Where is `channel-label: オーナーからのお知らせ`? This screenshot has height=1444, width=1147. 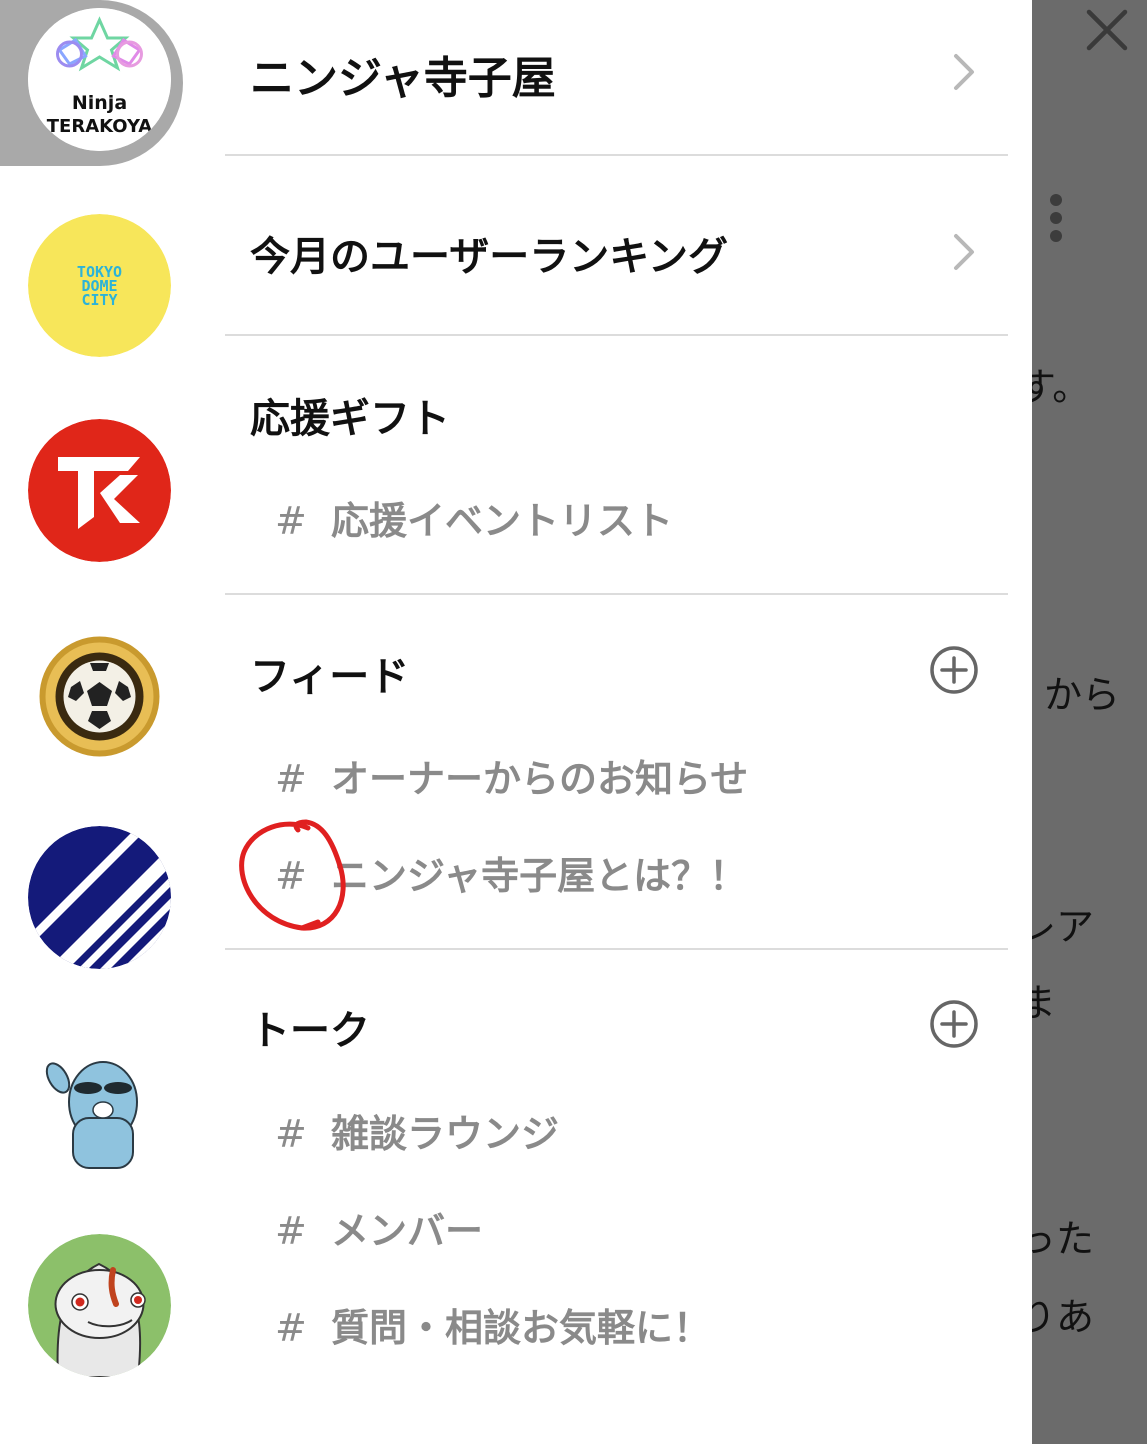 channel-label: オーナーからのお知らせ is located at coordinates (540, 779).